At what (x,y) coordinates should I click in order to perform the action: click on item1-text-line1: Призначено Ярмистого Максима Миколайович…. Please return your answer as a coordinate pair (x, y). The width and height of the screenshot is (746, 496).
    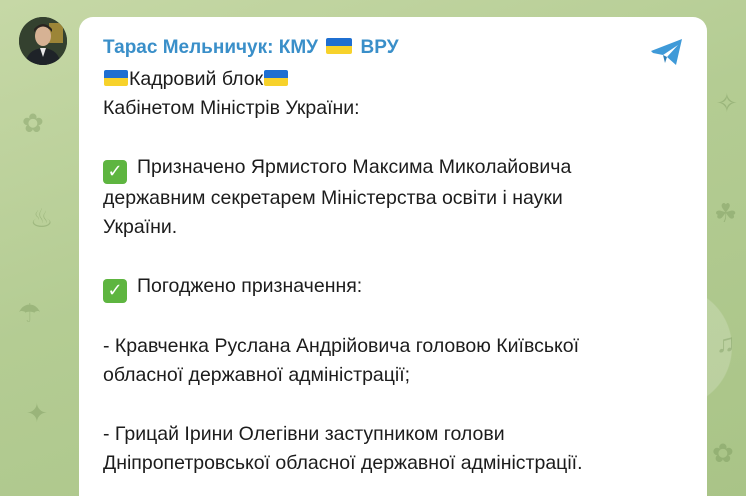
    Looking at the image, I should click on (354, 166).